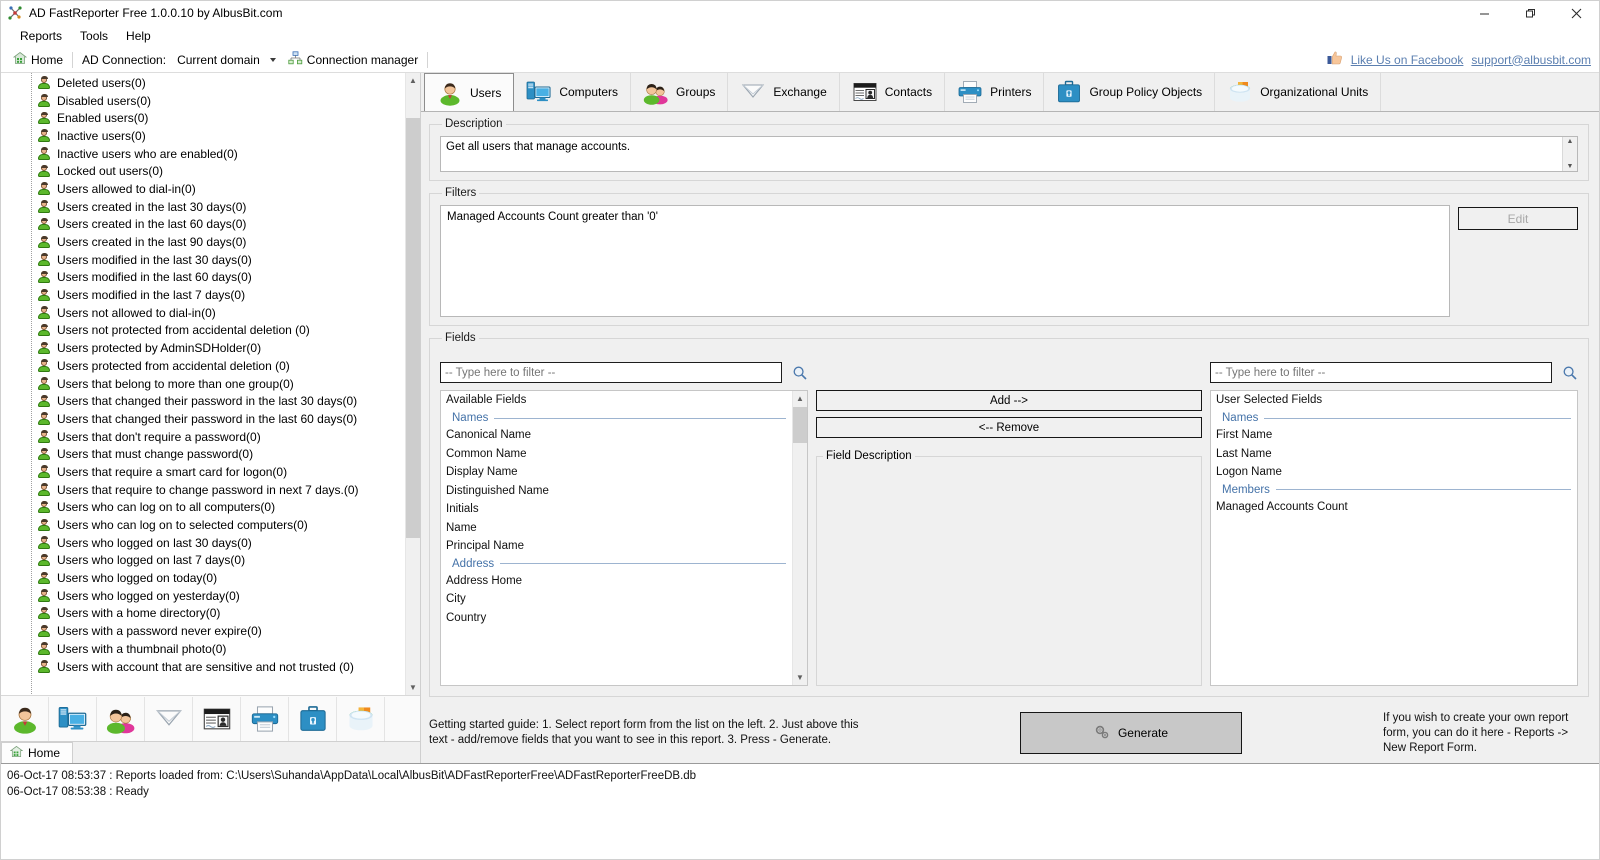  What do you see at coordinates (616, 435) in the screenshot?
I see `field-list-item: Canonical Name` at bounding box center [616, 435].